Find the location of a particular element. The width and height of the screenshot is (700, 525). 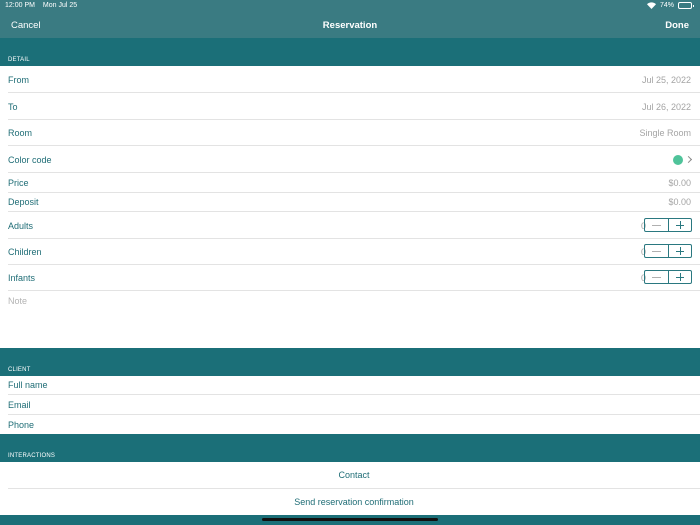

row-adults: Adults 0 is located at coordinates (354, 225).